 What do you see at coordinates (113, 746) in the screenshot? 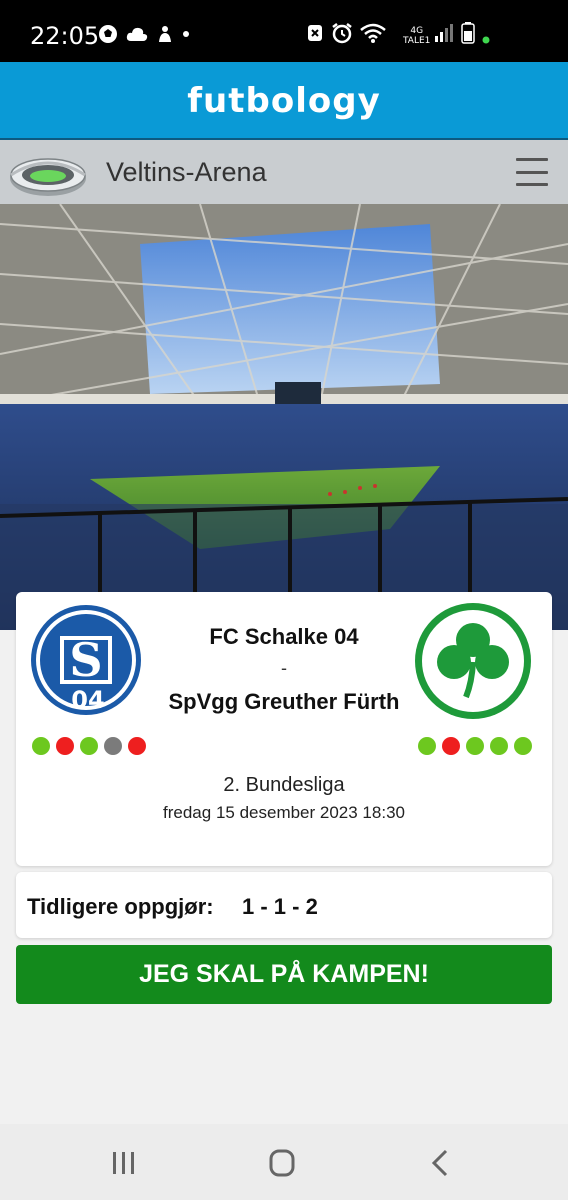
I see `form-dot-draw` at bounding box center [113, 746].